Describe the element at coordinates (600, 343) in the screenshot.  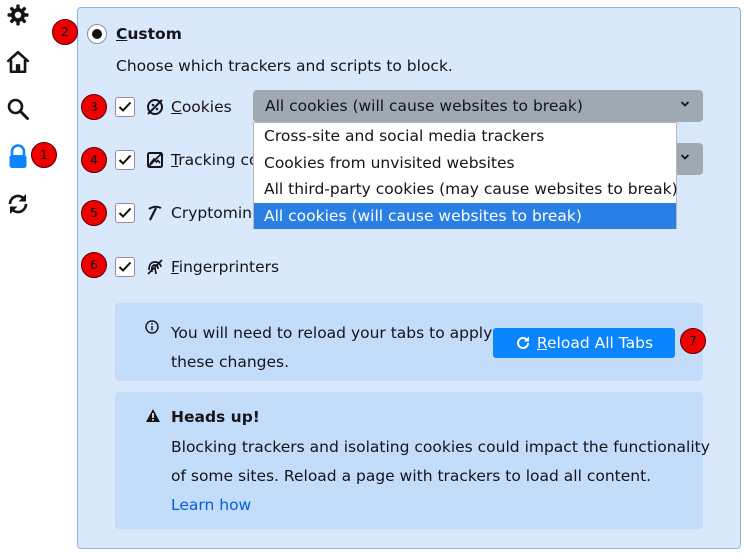
I see `reload-button-label: eload All Tabs` at that location.